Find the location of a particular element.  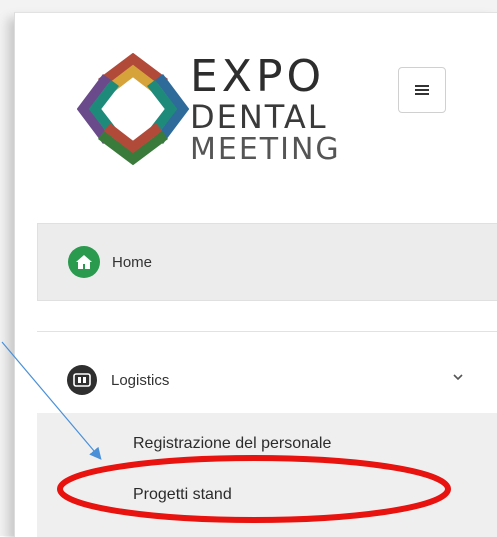

expo-dental-logo-mark is located at coordinates (133, 109).